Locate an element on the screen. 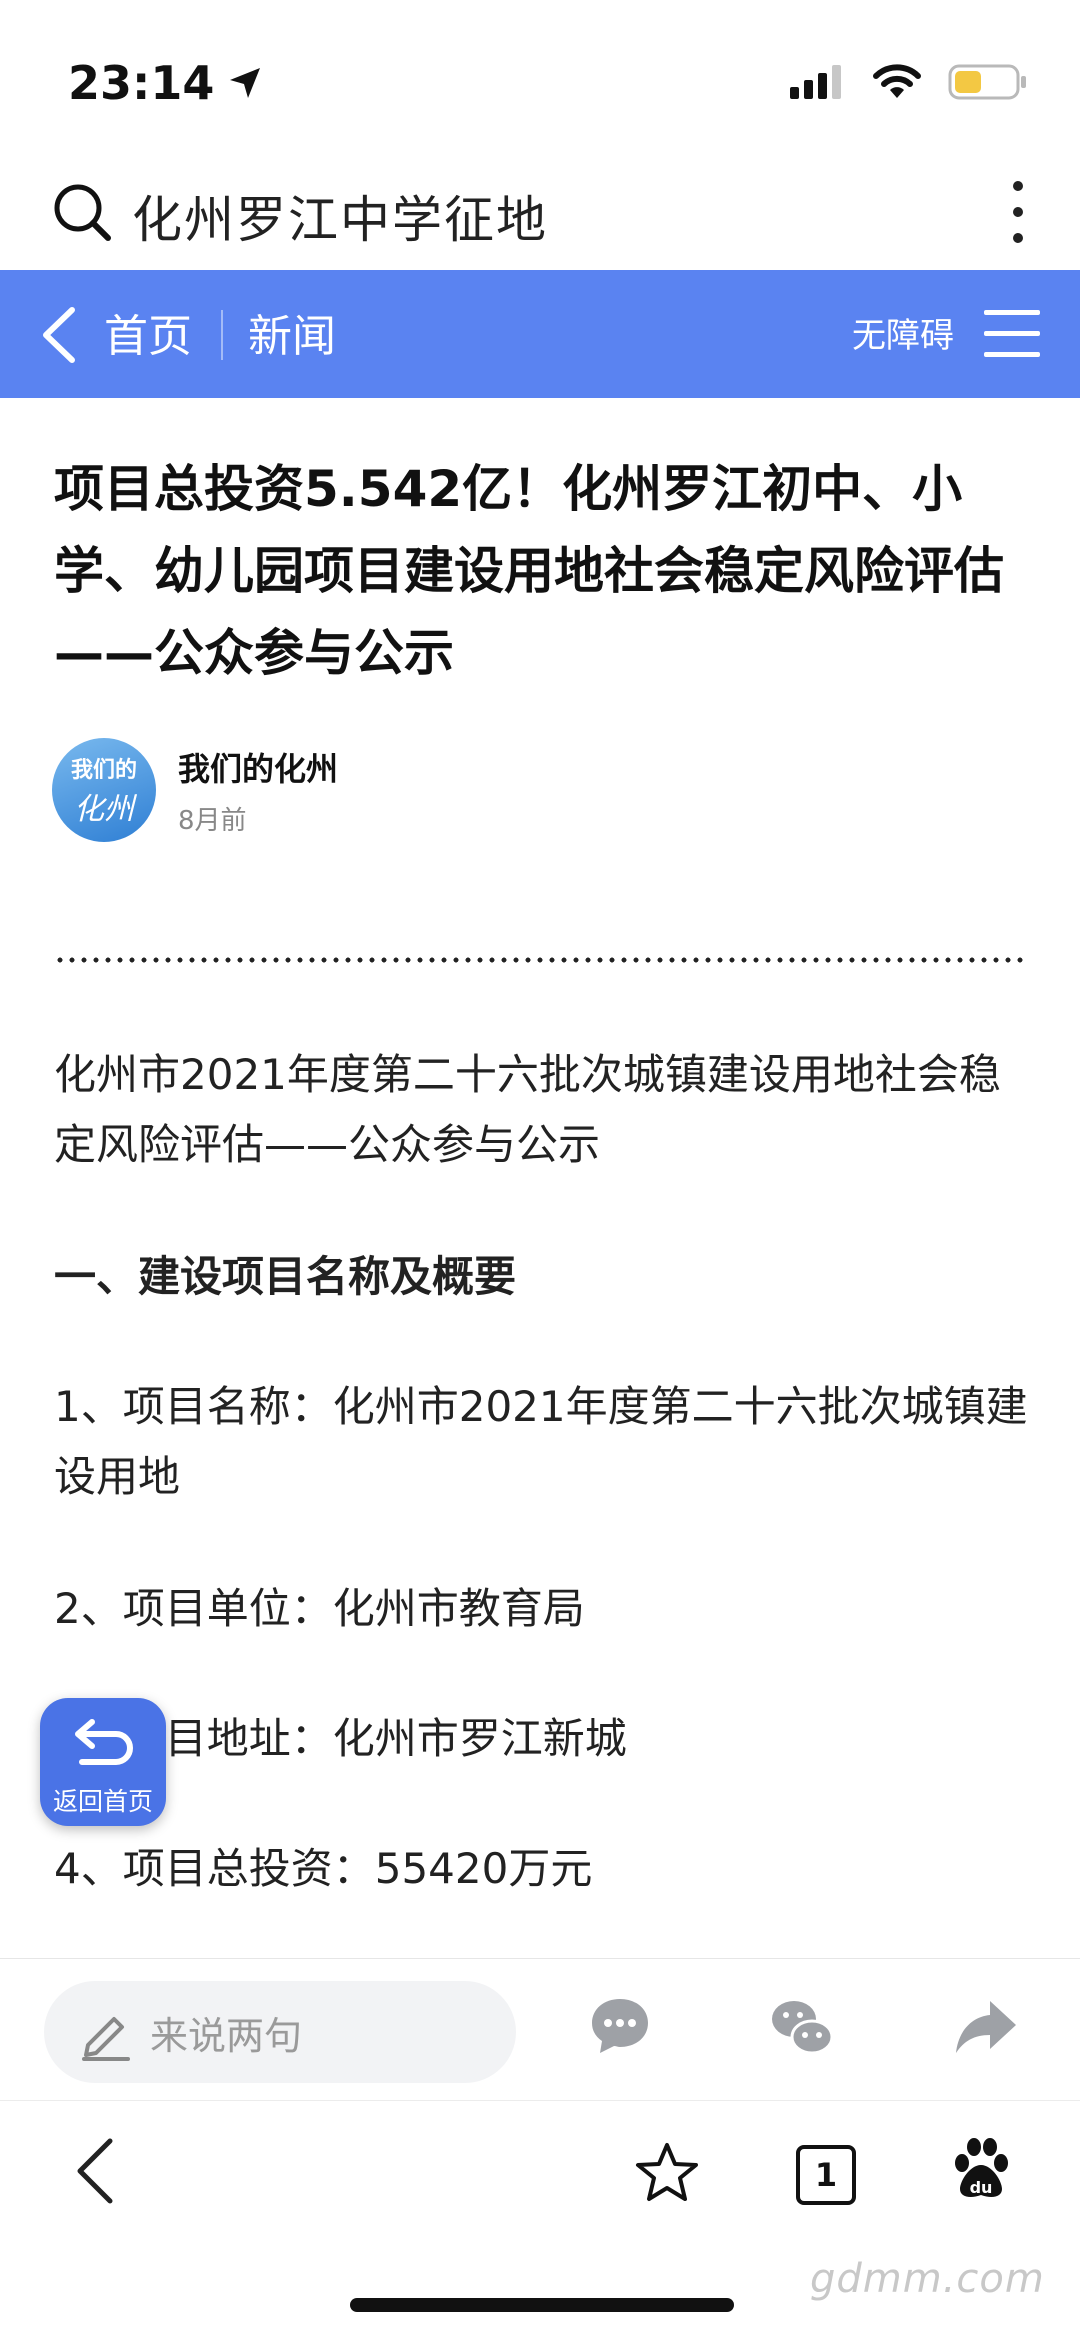  location-arrow-icon is located at coordinates (245, 83).